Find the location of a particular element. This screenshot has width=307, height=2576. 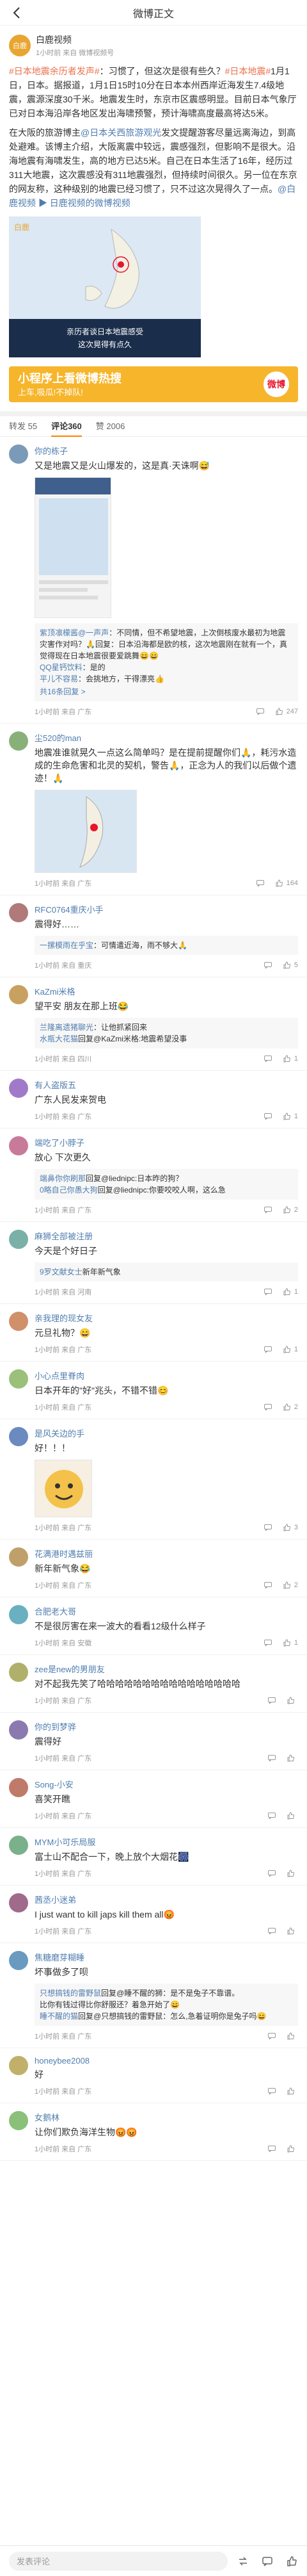

comment-author: 有人盗版五 is located at coordinates (166, 1085).